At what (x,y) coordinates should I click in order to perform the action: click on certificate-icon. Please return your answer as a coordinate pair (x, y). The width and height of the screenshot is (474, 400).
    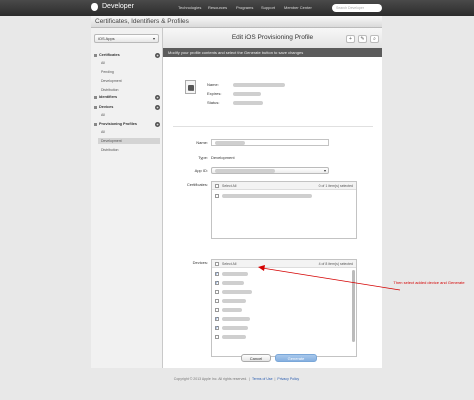
    Looking at the image, I should click on (95, 55).